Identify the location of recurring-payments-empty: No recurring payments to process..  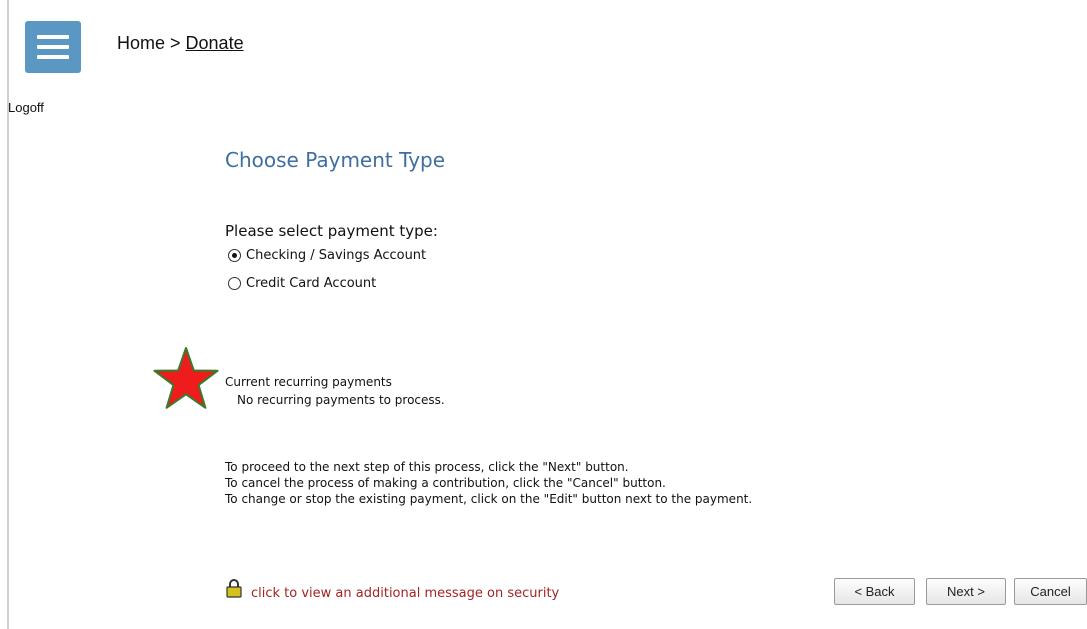
(341, 400).